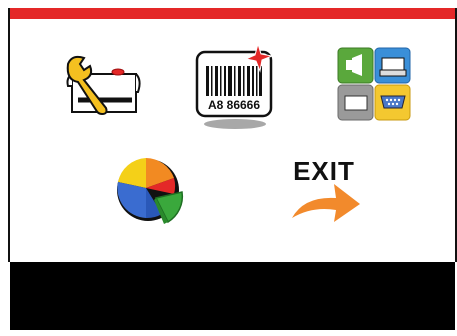 This screenshot has width=457, height=336. Describe the element at coordinates (234, 105) in the screenshot. I see `barcode-number-text: A8 86666` at that location.